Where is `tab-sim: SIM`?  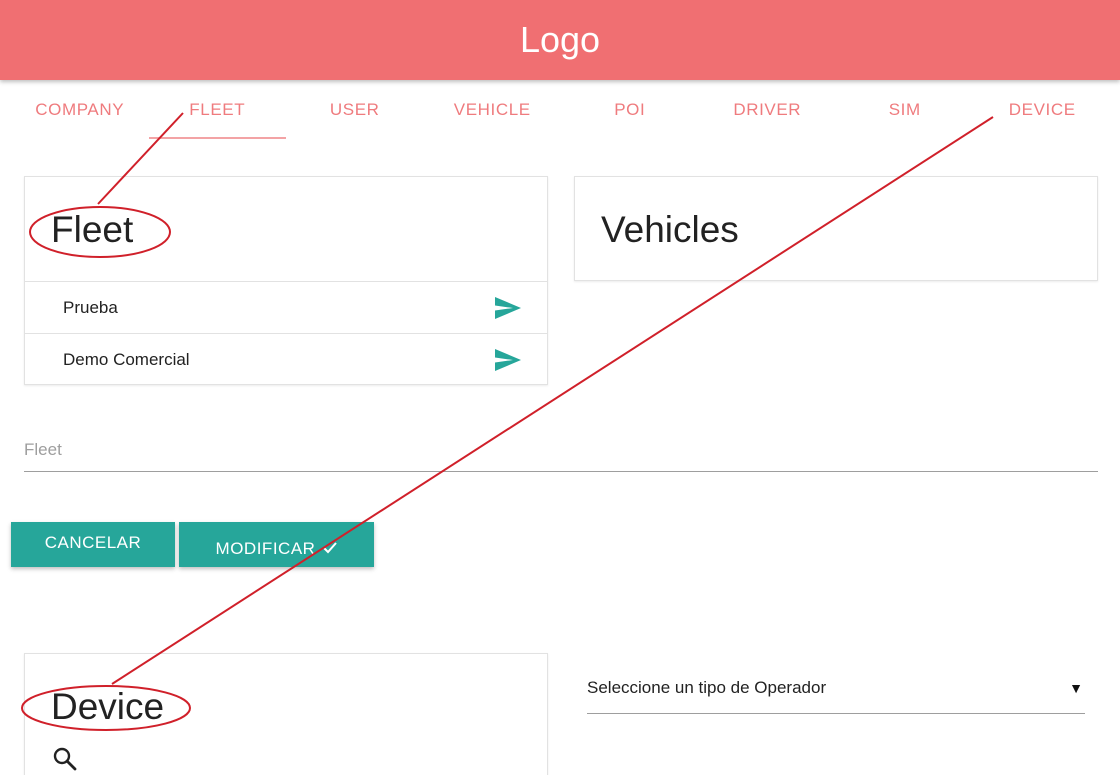
tab-sim: SIM is located at coordinates (905, 110).